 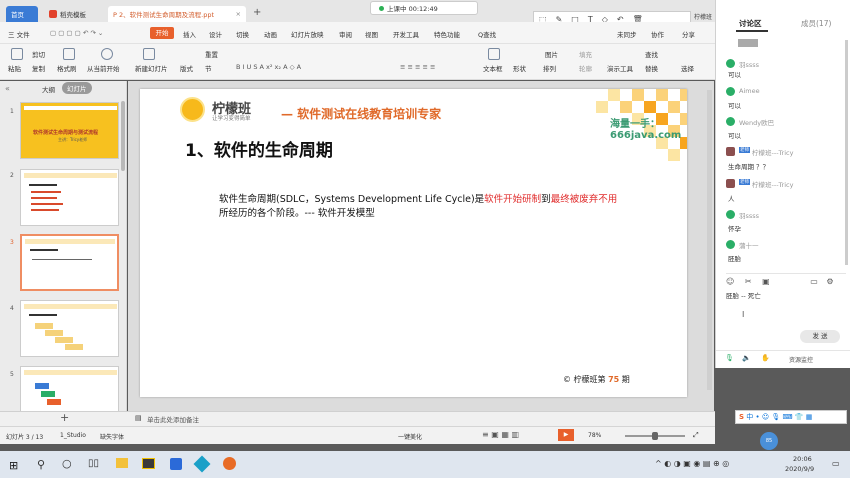 I want to click on tab-outline: 大纲, so click(x=48, y=89).